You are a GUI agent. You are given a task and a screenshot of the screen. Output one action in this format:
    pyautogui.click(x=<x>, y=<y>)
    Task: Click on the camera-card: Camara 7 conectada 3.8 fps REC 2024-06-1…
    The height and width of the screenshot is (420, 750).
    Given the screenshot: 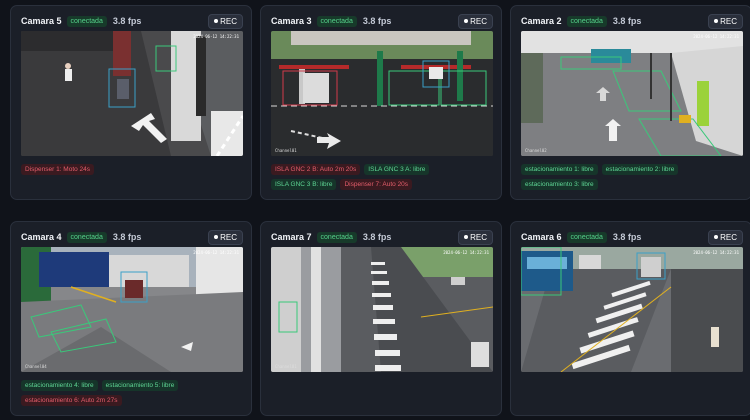 What is the action you would take?
    pyautogui.click(x=381, y=318)
    